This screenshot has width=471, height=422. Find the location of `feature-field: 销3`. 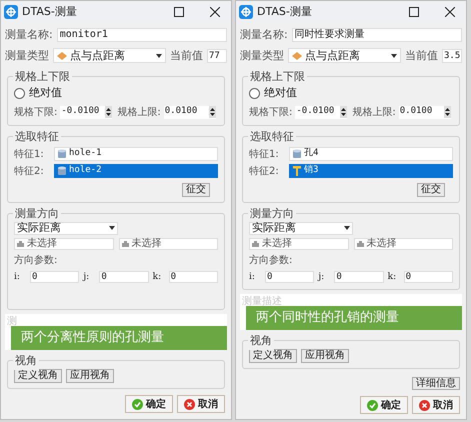

feature-field: 销3 is located at coordinates (371, 171).